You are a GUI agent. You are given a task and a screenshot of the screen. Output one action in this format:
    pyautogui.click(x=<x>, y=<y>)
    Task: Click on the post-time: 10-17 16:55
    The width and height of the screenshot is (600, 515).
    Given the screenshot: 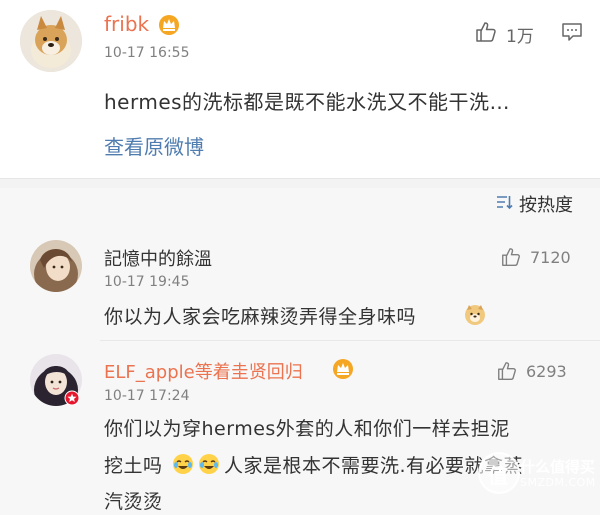 What is the action you would take?
    pyautogui.click(x=147, y=53)
    